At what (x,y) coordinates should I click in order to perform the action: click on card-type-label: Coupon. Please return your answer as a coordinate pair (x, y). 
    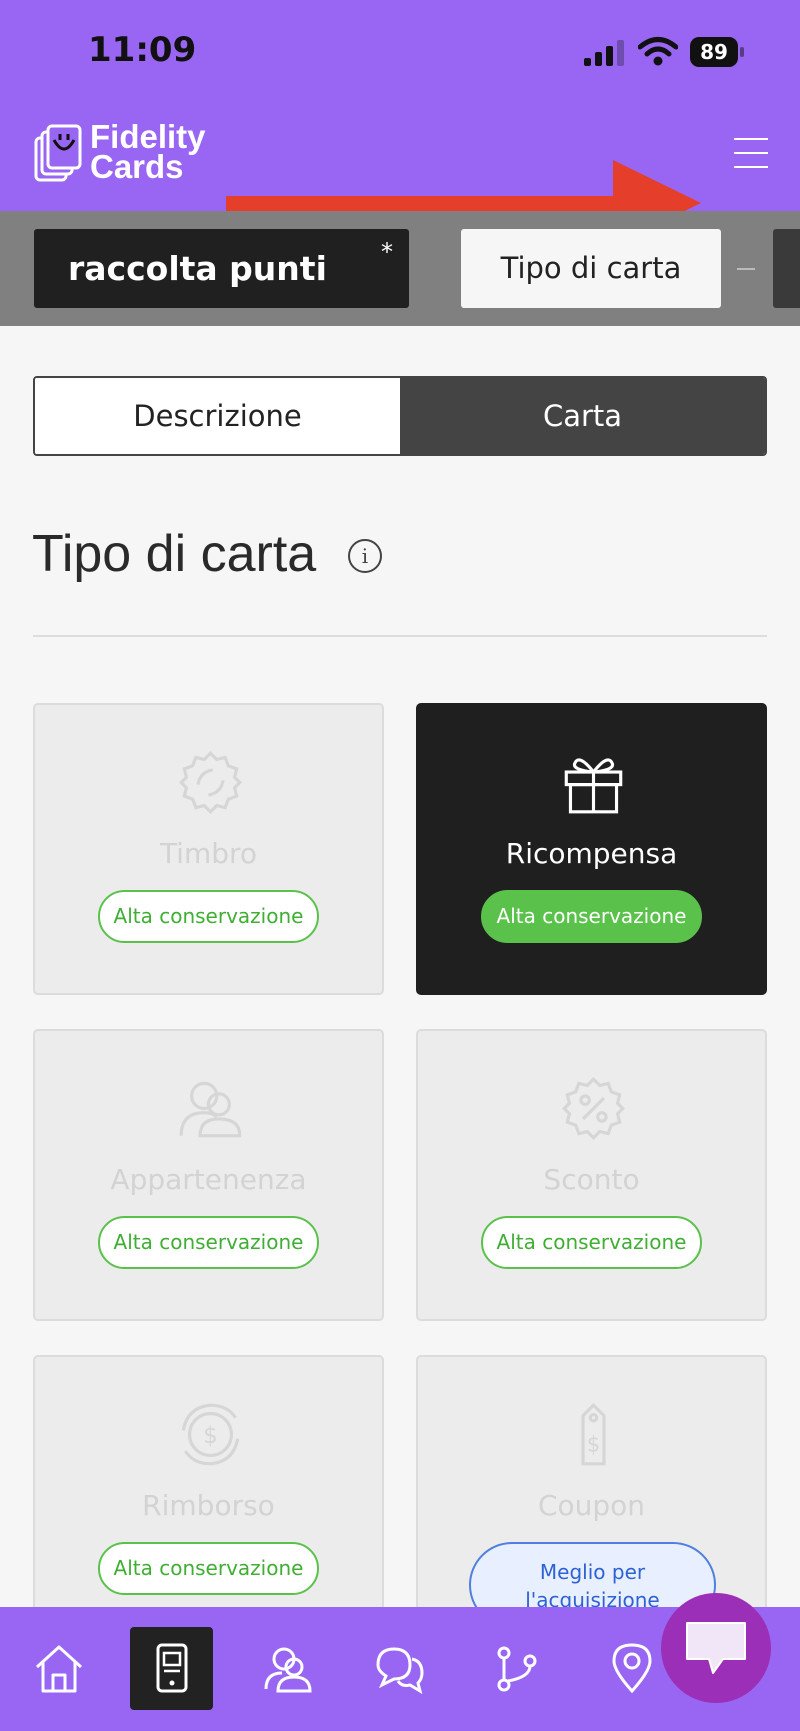
    Looking at the image, I should click on (591, 1505).